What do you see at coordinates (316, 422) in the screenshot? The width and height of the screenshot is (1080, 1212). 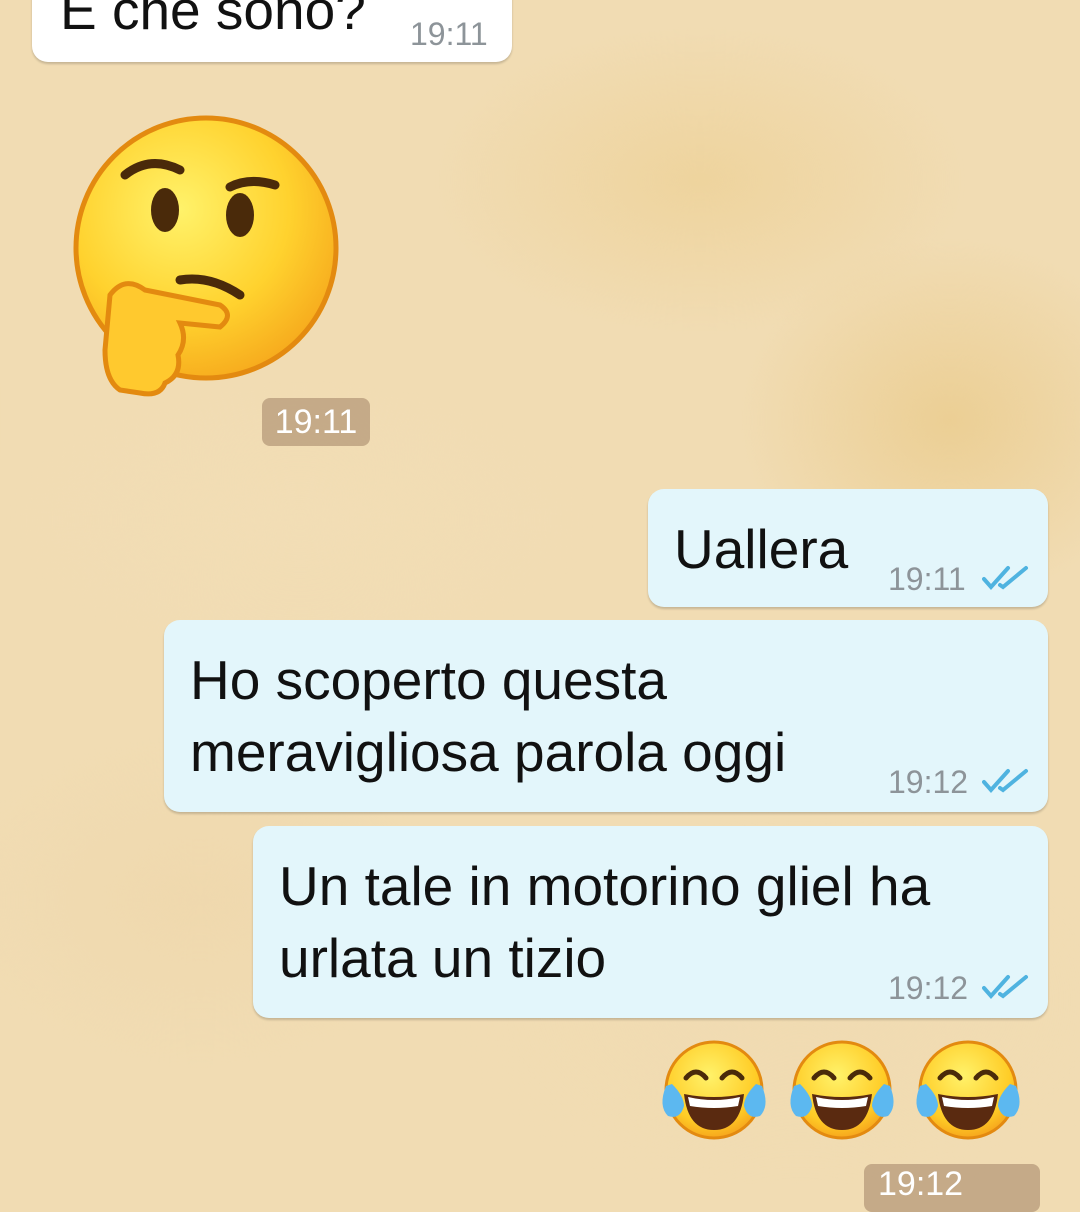 I see `sticker-time: 19:11` at bounding box center [316, 422].